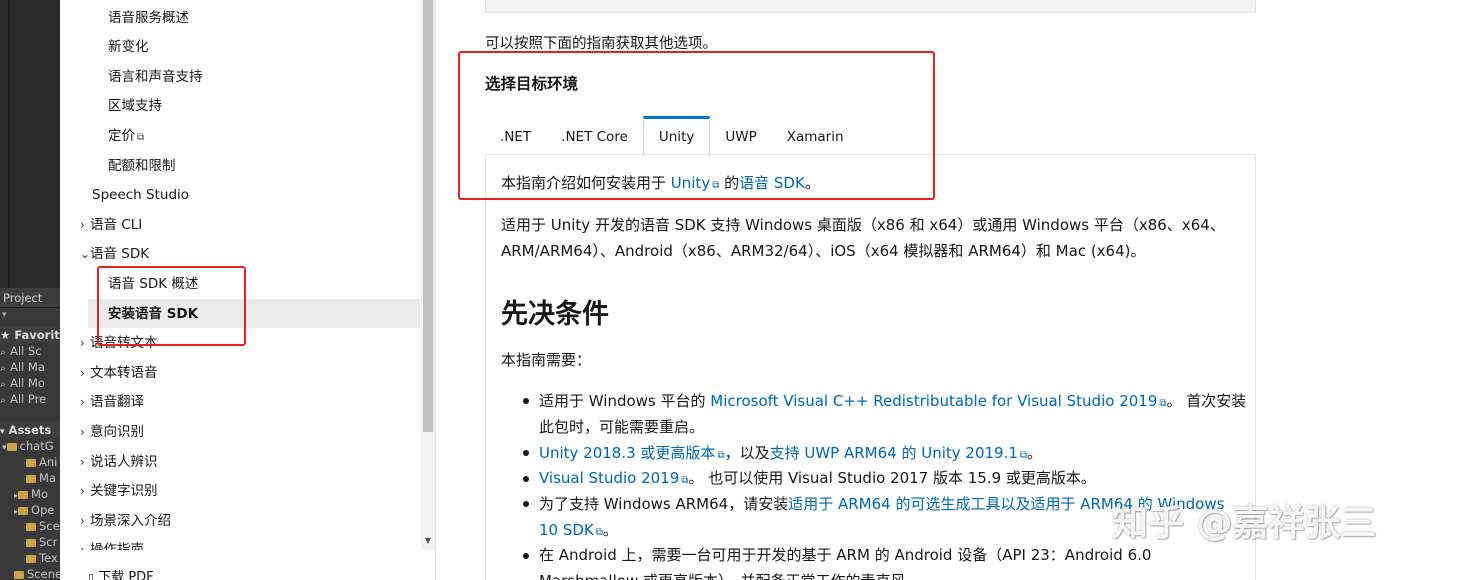 The height and width of the screenshot is (580, 1472). I want to click on unity-folder: Tex, so click(42, 558).